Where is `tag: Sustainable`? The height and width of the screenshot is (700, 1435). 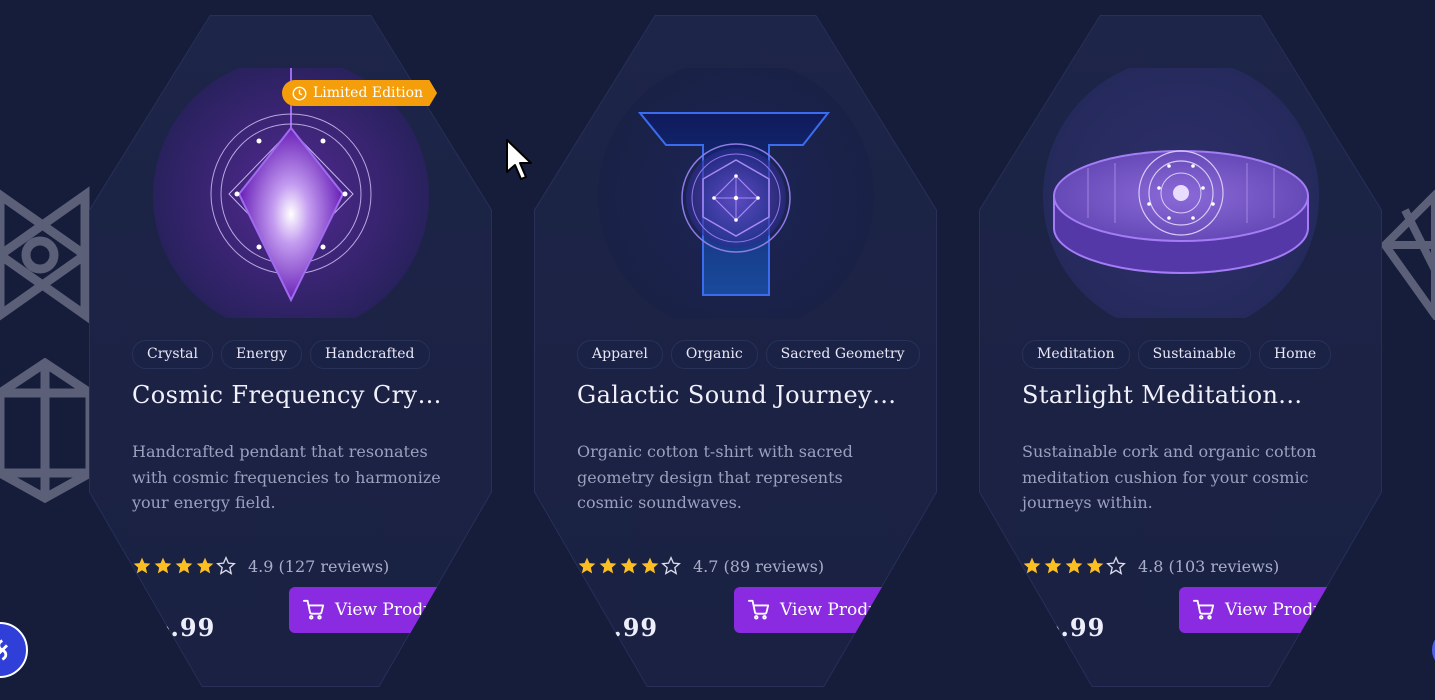 tag: Sustainable is located at coordinates (1194, 354).